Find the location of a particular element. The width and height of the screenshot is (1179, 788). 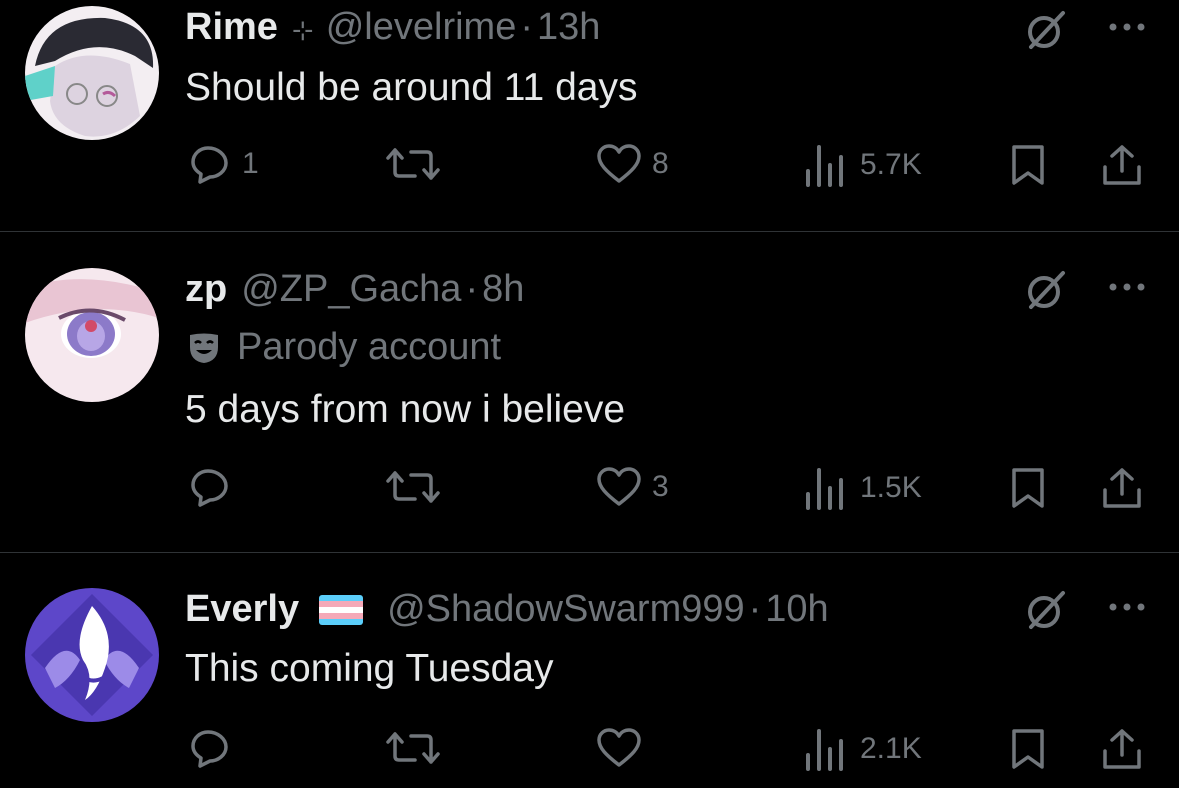

like-button: 8 is located at coordinates (632, 164).